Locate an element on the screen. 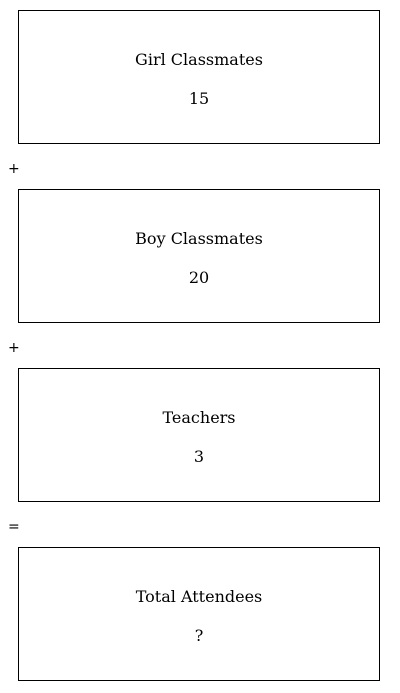 This screenshot has height=693, width=400. boy-classmates-label: Boy Classmates is located at coordinates (199, 238).